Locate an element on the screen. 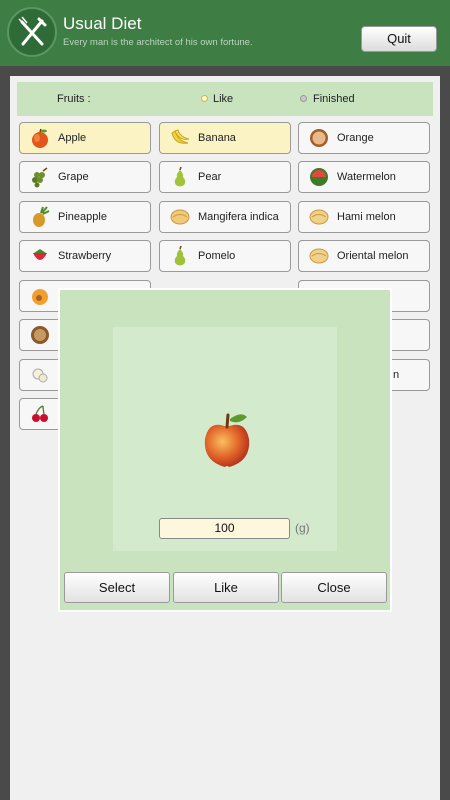  food-image-area: 100 (g) is located at coordinates (225, 439).